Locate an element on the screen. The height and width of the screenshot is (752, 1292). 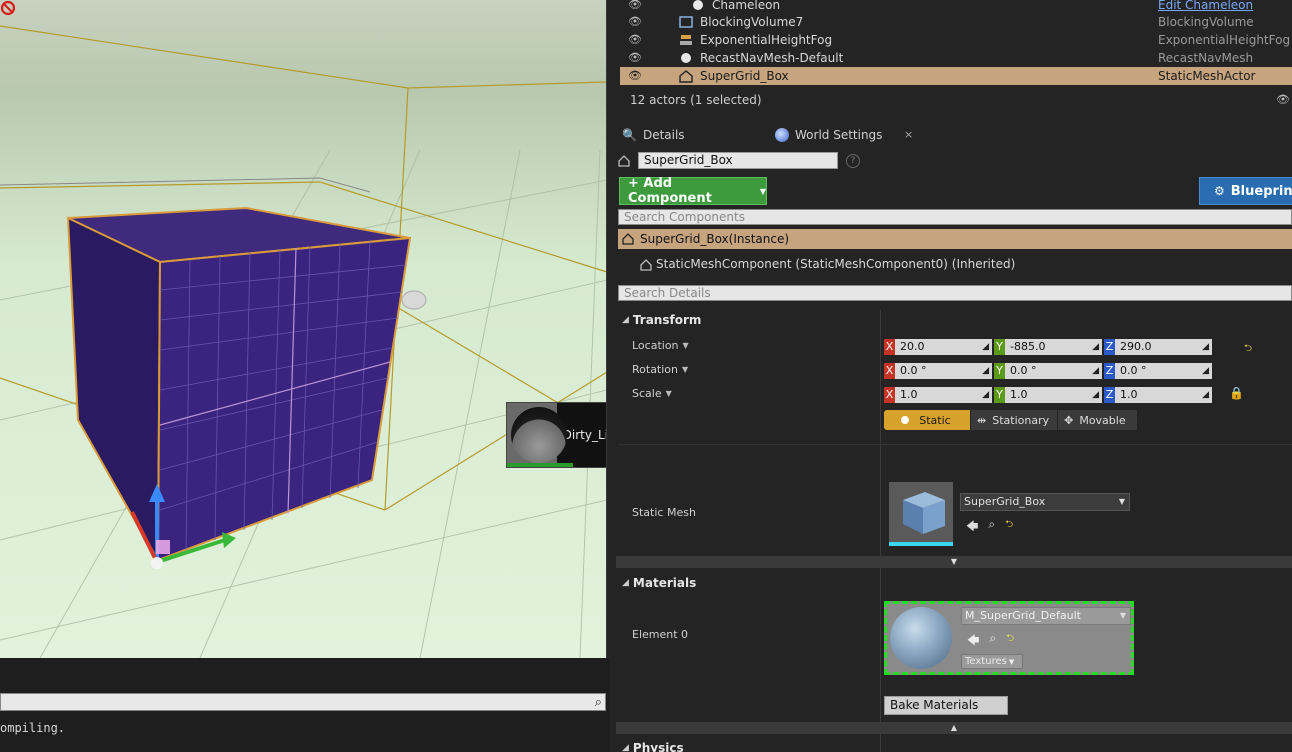
actor-name-row: SuperGrid_Box ? is located at coordinates (739, 160).